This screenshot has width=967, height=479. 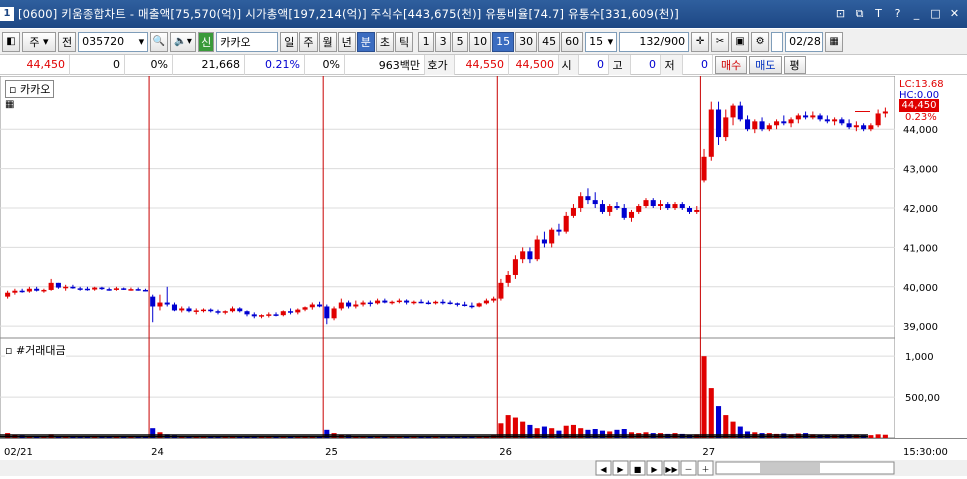 What do you see at coordinates (572, 41) in the screenshot?
I see `minute-tab-7: 60` at bounding box center [572, 41].